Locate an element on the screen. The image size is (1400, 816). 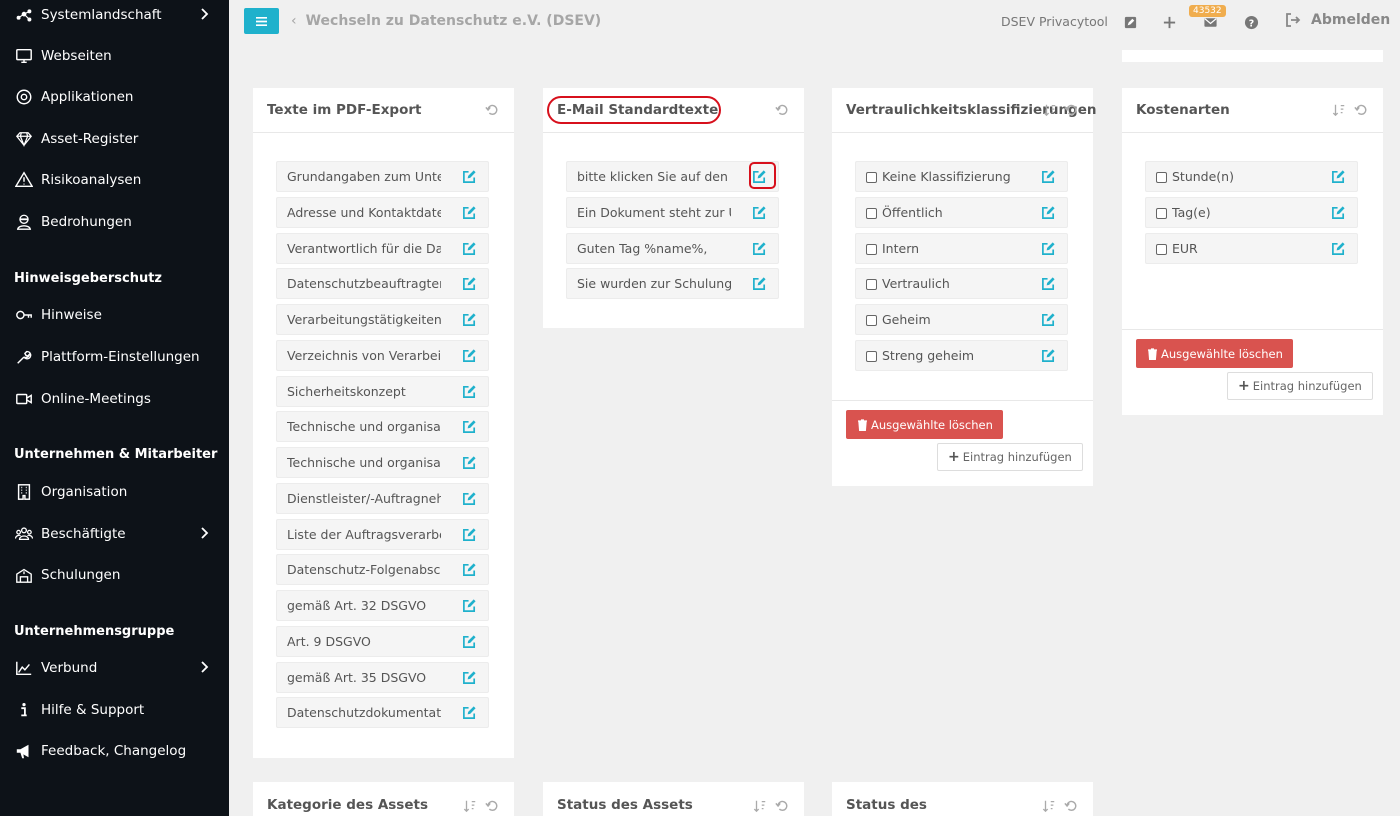
megaphone-icon is located at coordinates (24, 751).